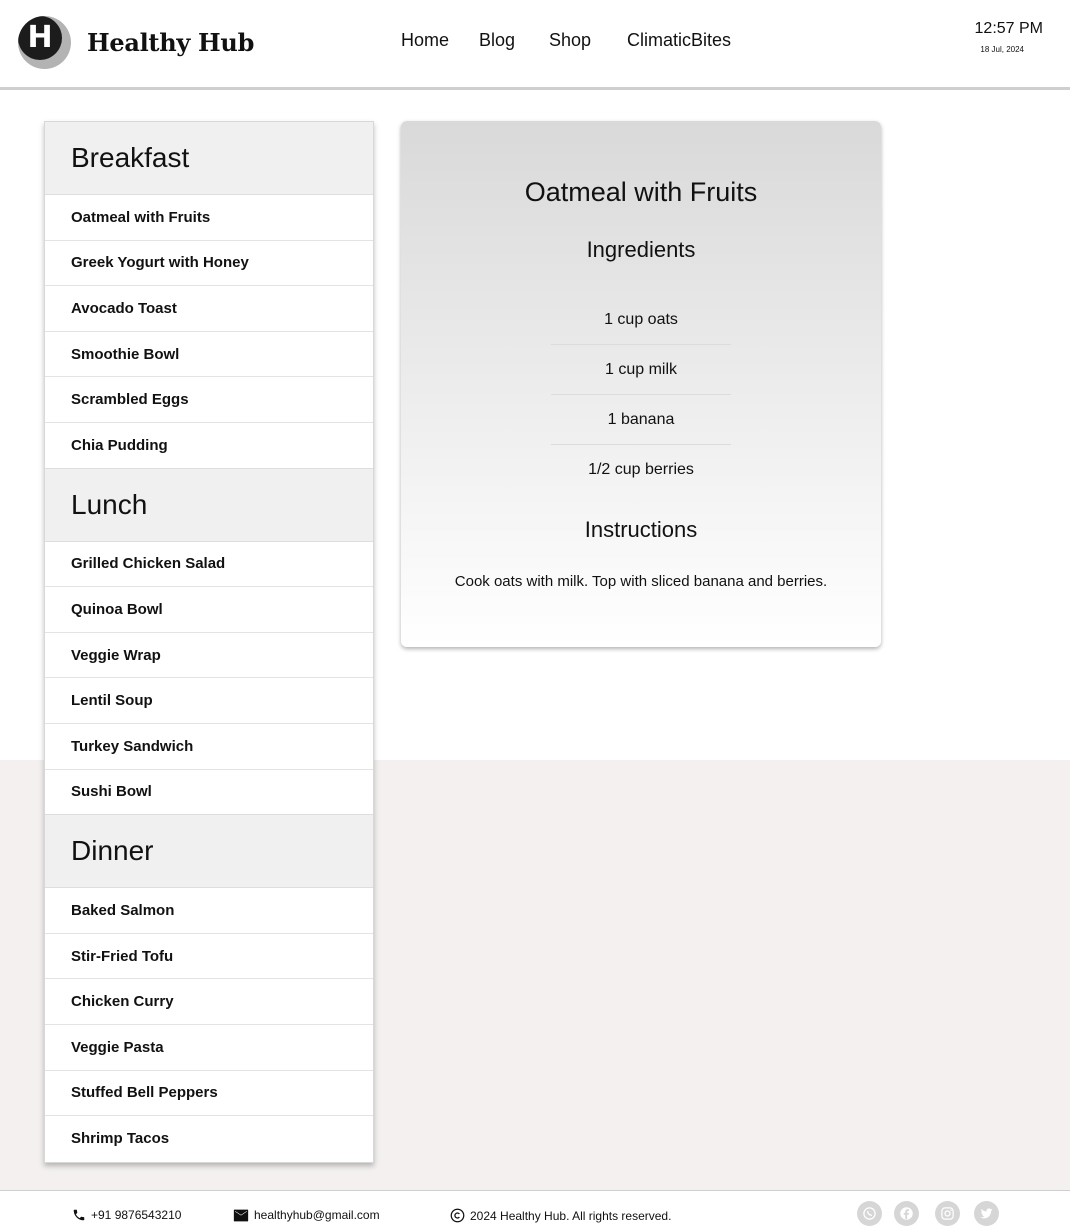  What do you see at coordinates (641, 420) in the screenshot?
I see `ingredient-item: 1 banana` at bounding box center [641, 420].